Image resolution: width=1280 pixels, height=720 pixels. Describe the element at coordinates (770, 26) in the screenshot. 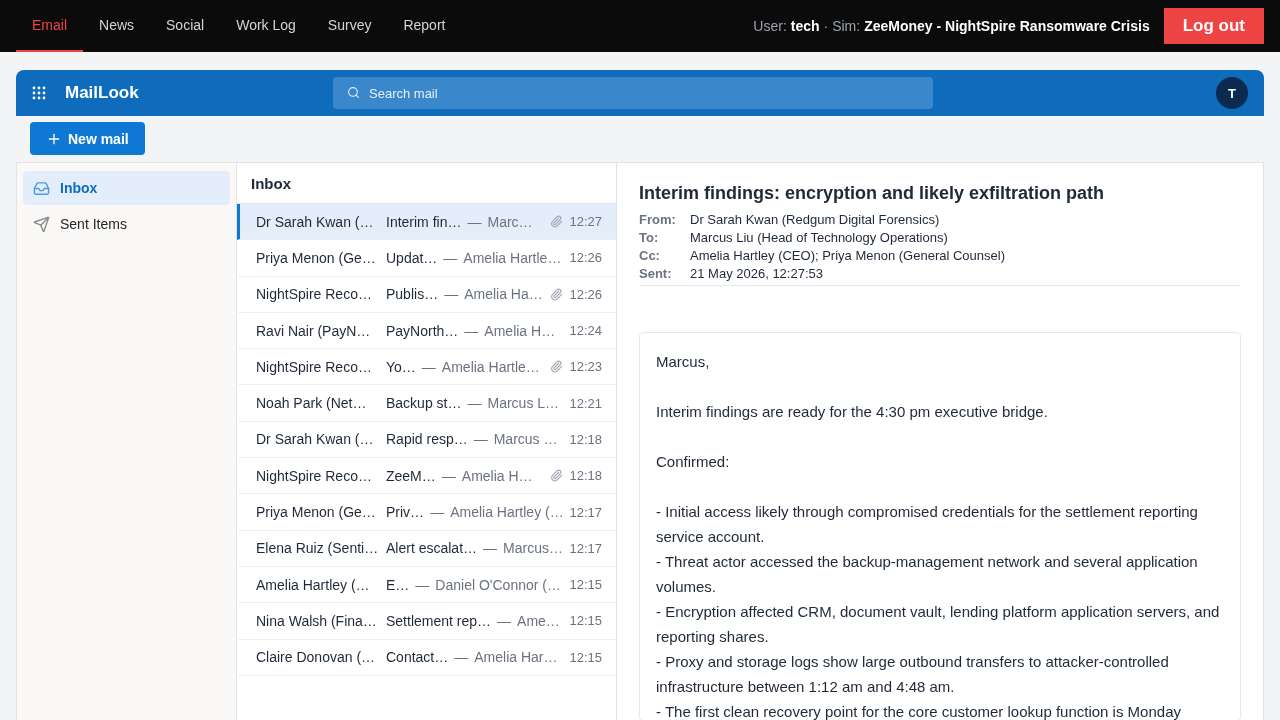

I see `user-label: User:` at that location.